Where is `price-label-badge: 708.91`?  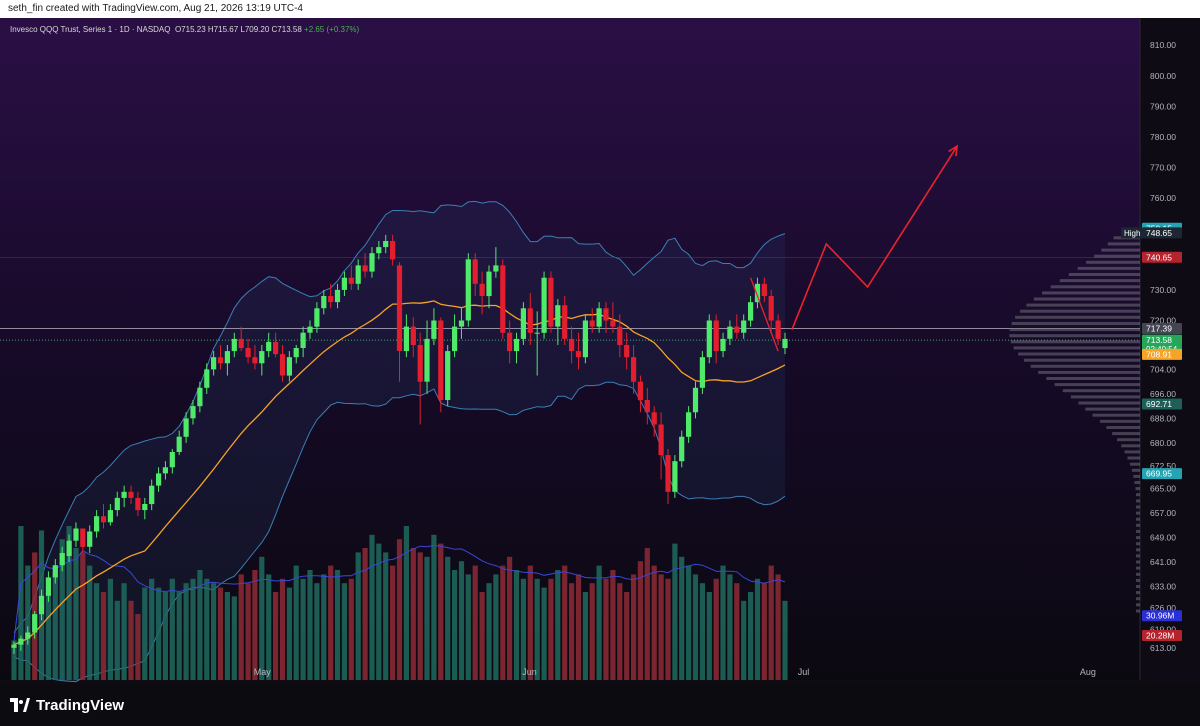
price-label-badge: 708.91 is located at coordinates (1162, 354).